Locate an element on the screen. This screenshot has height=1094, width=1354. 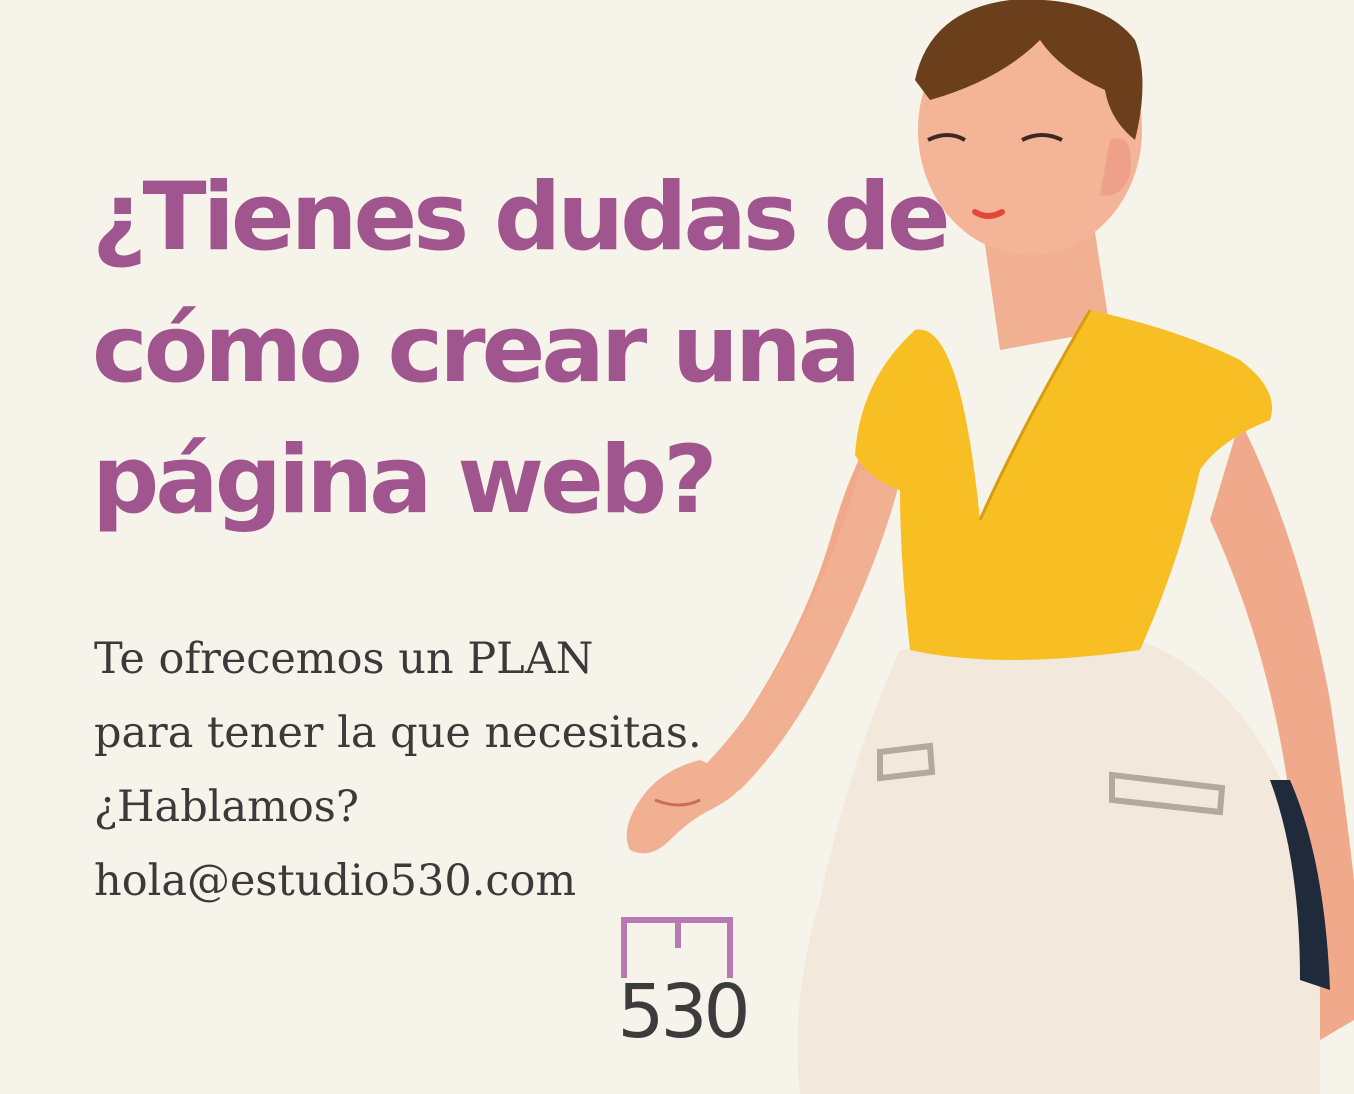
logo-text: 530 is located at coordinates (683, 1012).